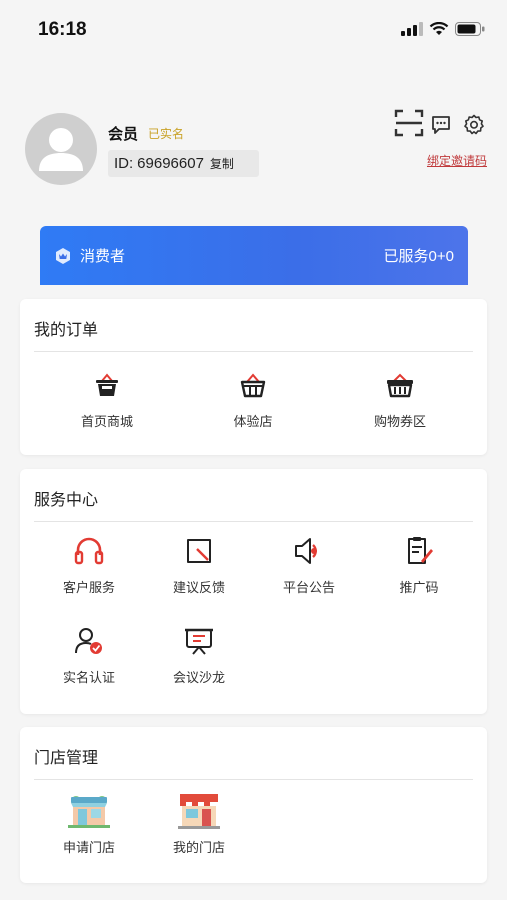 This screenshot has height=900, width=507. I want to click on order-item-label: 首页商城, so click(106, 421).